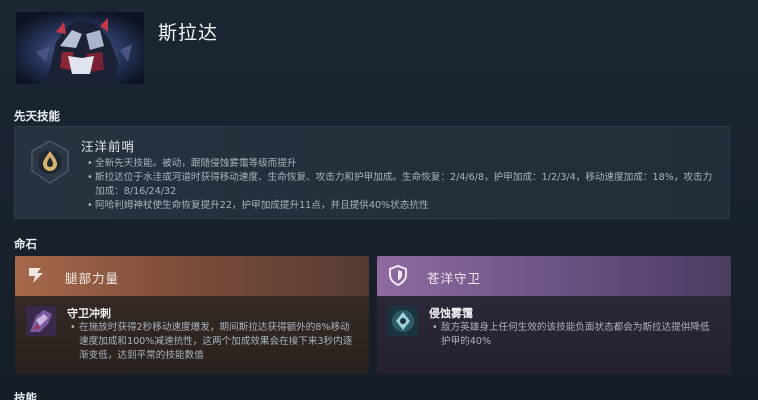  I want to click on facet-description-bullet: 敌方英雄身上任何生效的该技能负面状态都会为斯拉达提供降低护甲的40%, so click(574, 335).